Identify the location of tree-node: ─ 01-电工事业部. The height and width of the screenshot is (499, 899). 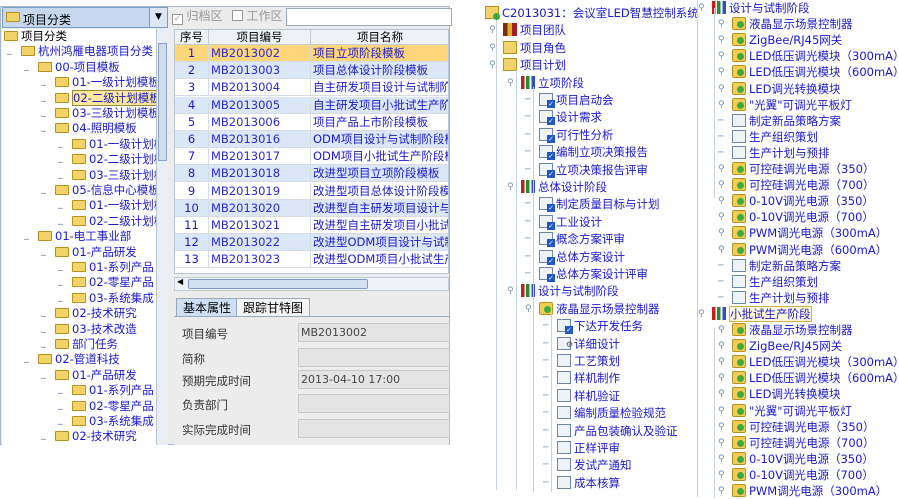
(77, 236).